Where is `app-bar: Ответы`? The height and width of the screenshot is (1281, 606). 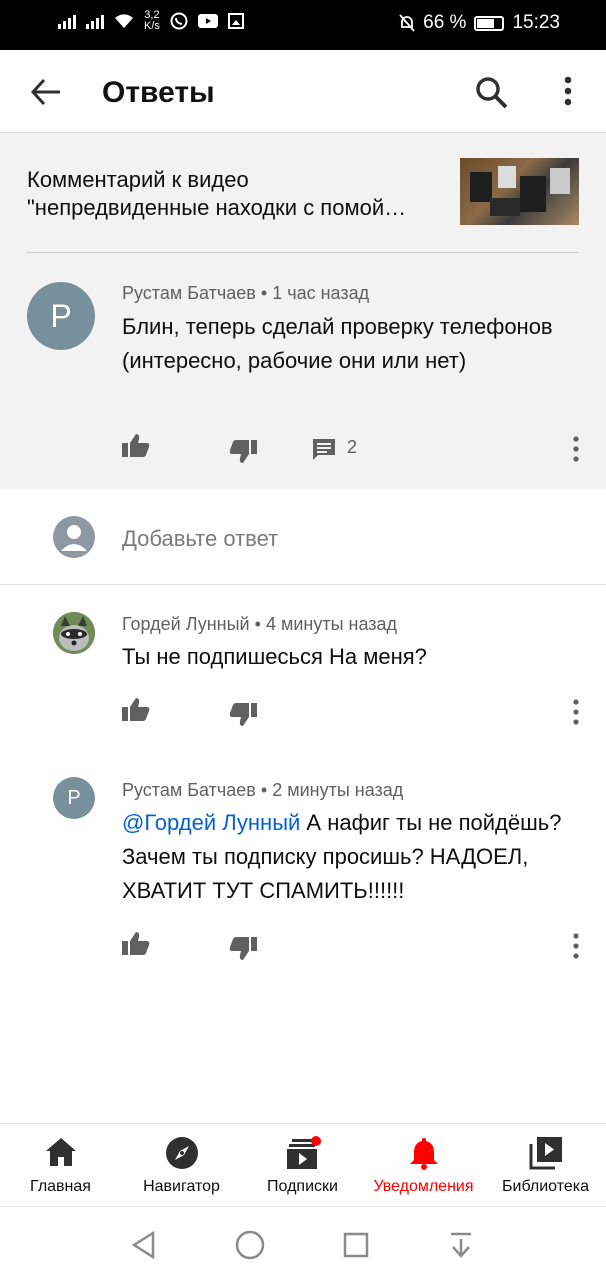
app-bar: Ответы is located at coordinates (303, 91).